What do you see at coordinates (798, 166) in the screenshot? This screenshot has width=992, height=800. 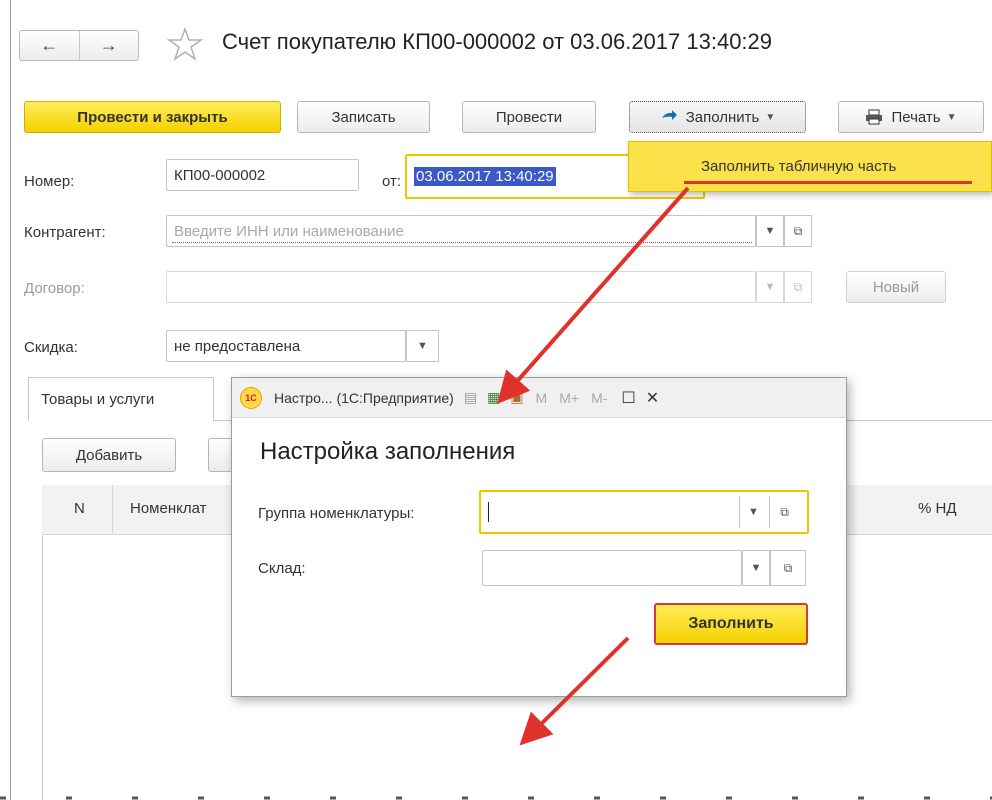 I see `fill-table-part-menu-item: Заполнить табличную часть` at bounding box center [798, 166].